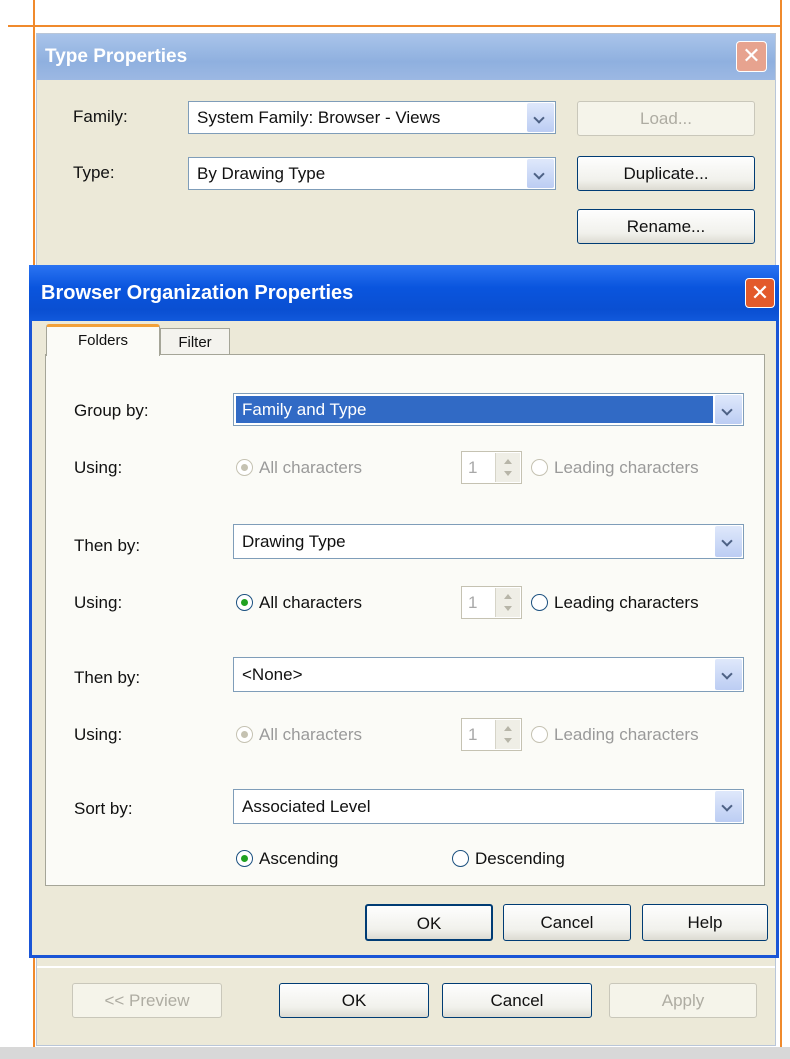  I want to click on browser-organization-close-icon: ✕, so click(760, 293).